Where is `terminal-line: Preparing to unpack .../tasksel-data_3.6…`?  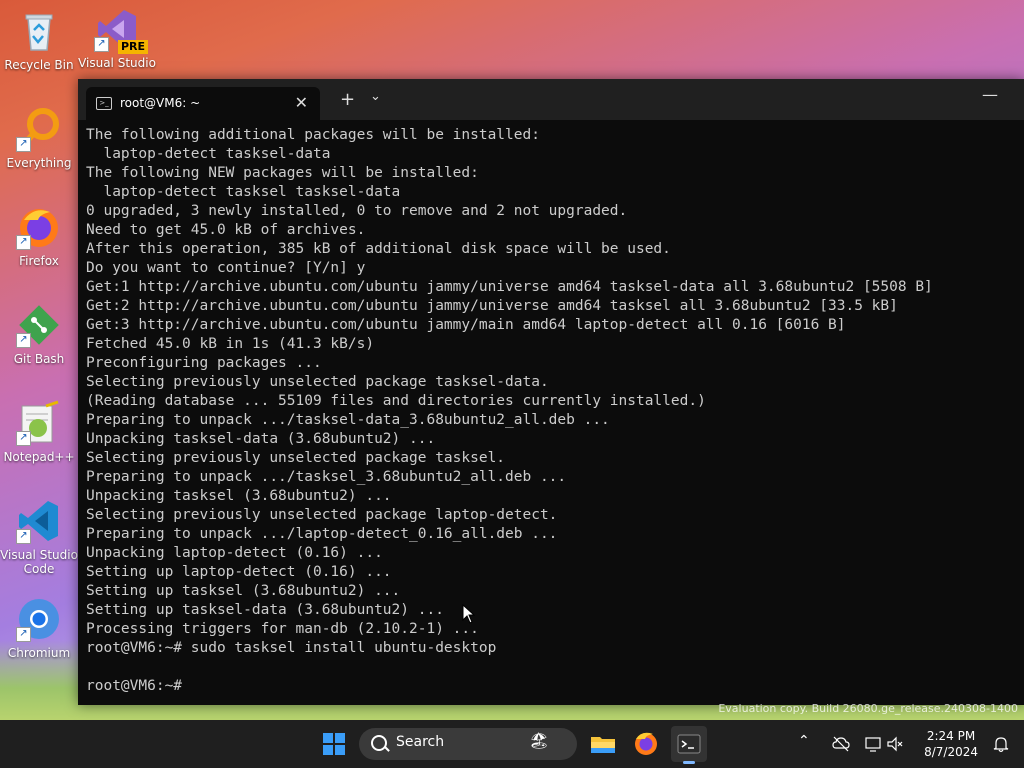
terminal-line: Preparing to unpack .../tasksel-data_3.6… is located at coordinates (348, 420).